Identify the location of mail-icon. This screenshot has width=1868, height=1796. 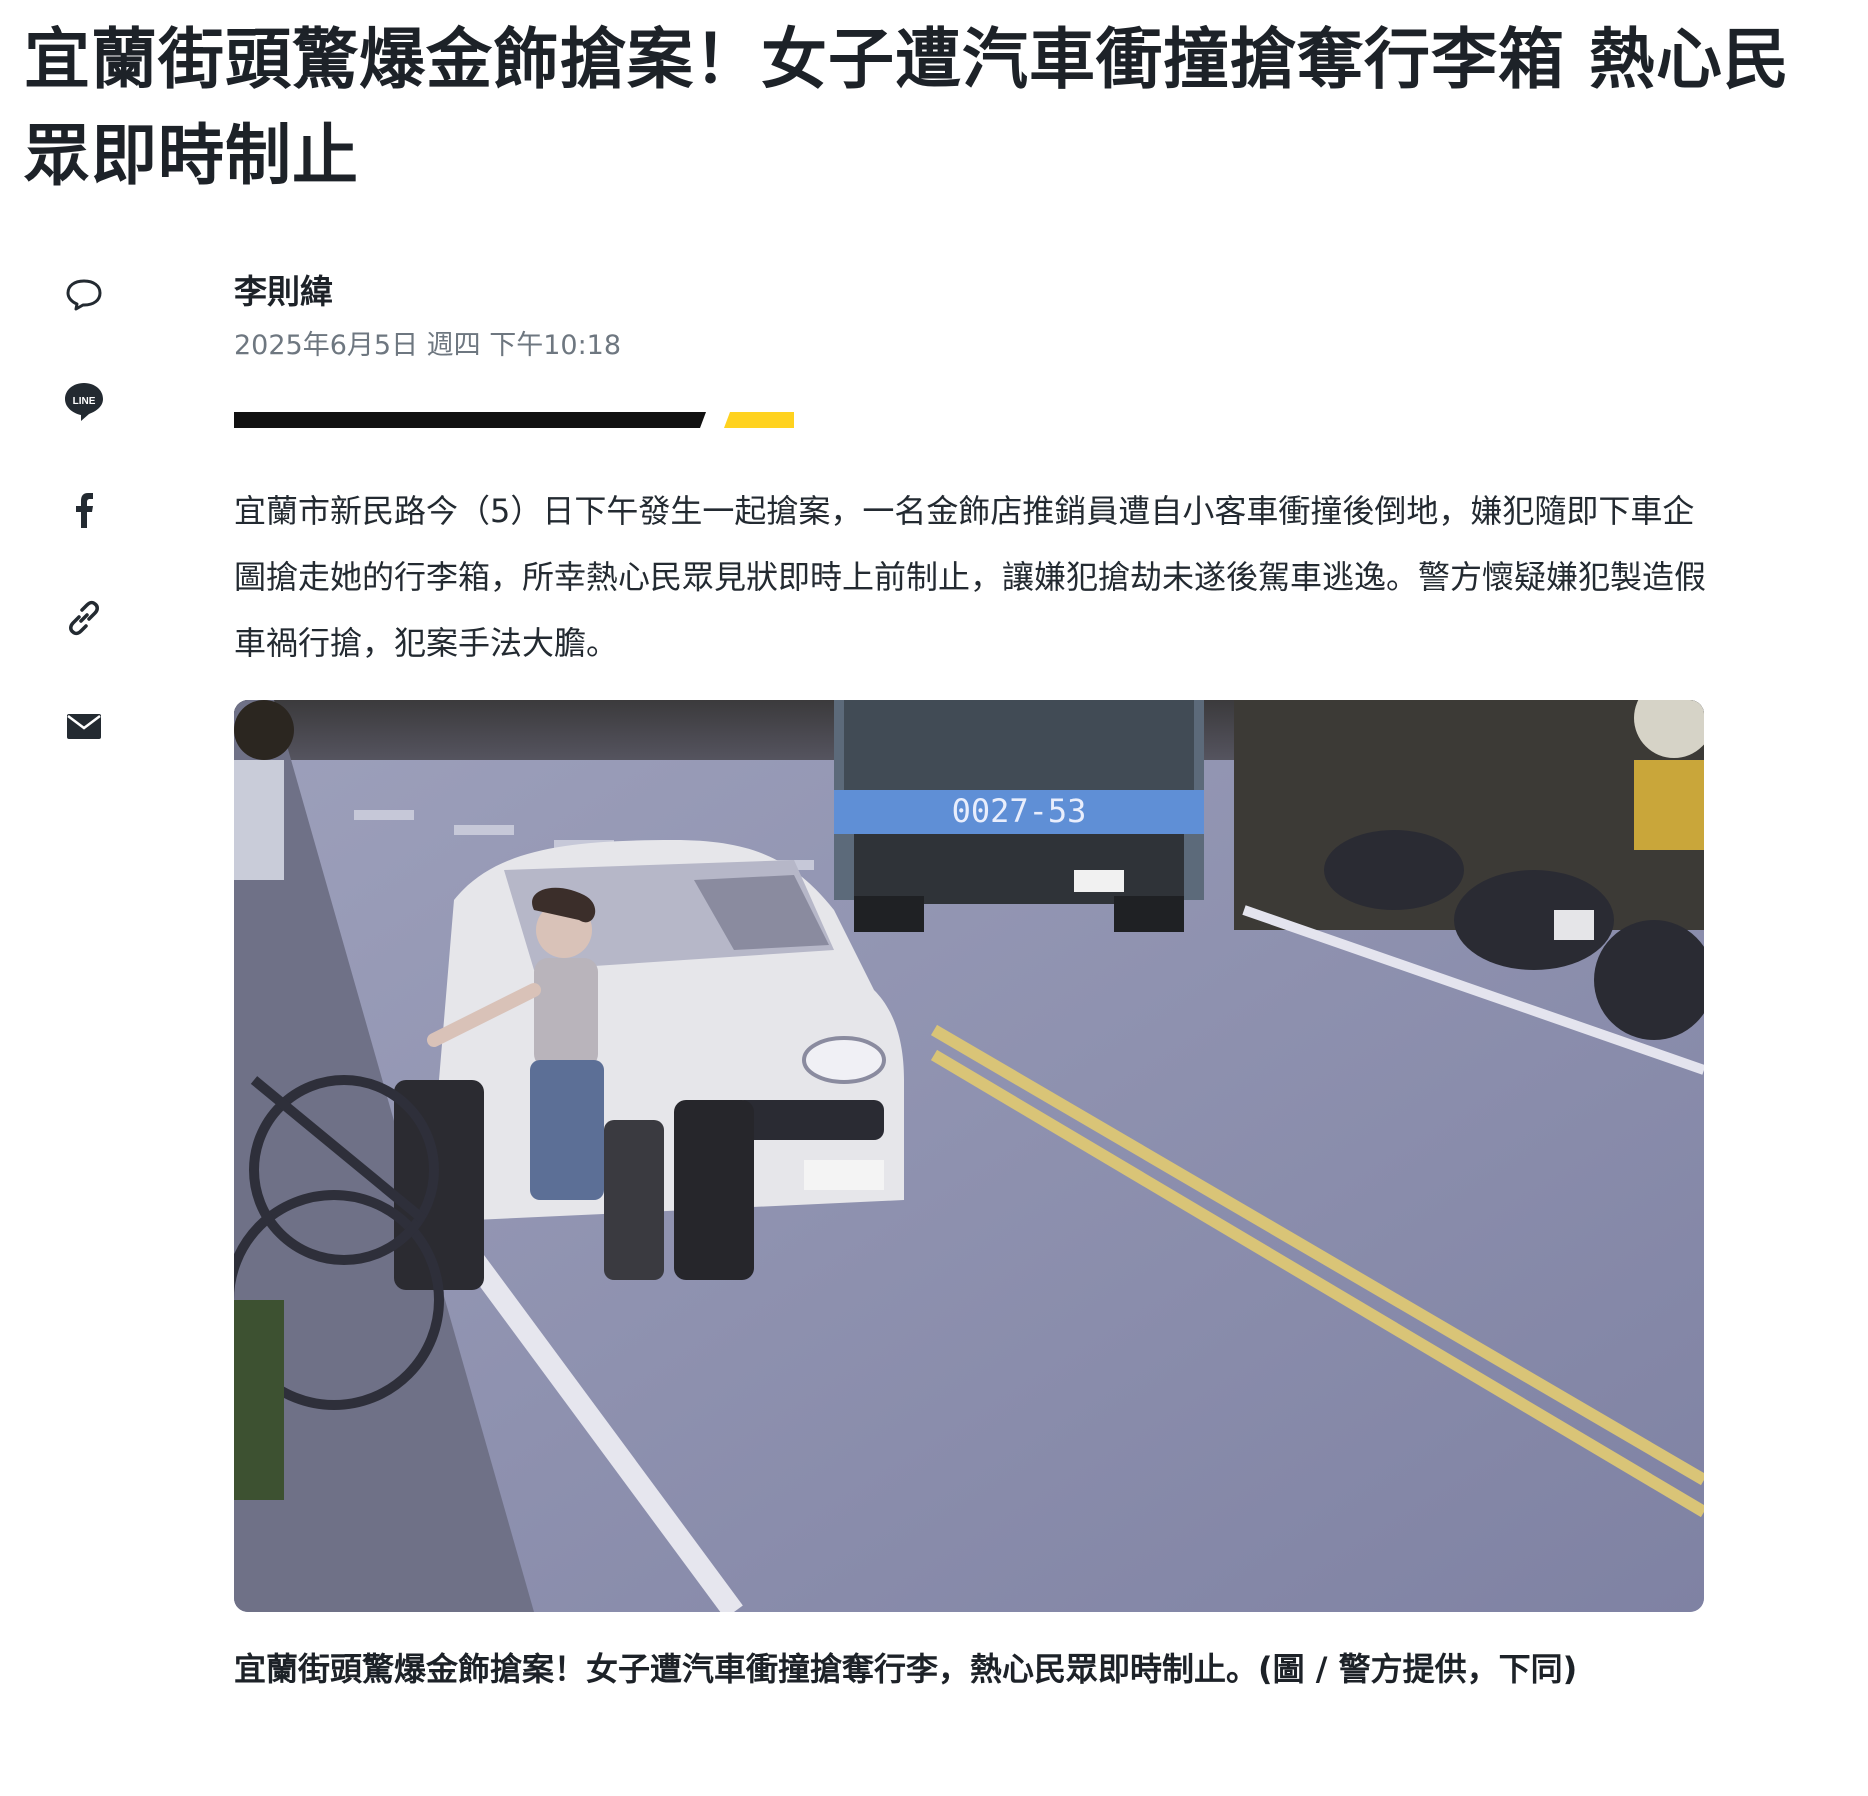
(84, 726).